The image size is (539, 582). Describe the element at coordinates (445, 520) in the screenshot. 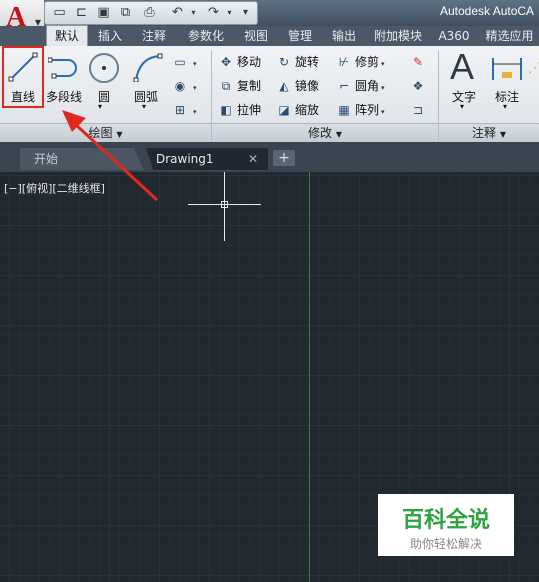

I see `watermark-title: 百科全说` at that location.